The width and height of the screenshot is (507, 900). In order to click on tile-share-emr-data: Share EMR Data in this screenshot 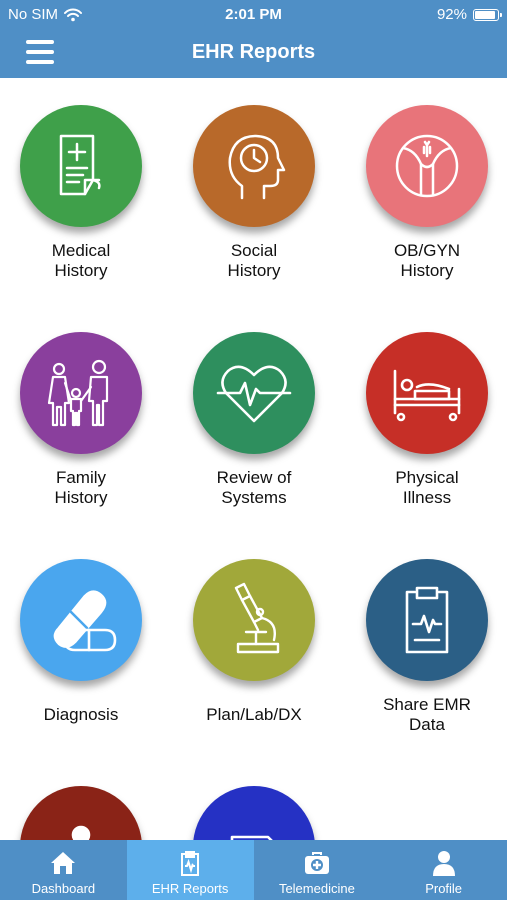, I will do `click(424, 647)`.